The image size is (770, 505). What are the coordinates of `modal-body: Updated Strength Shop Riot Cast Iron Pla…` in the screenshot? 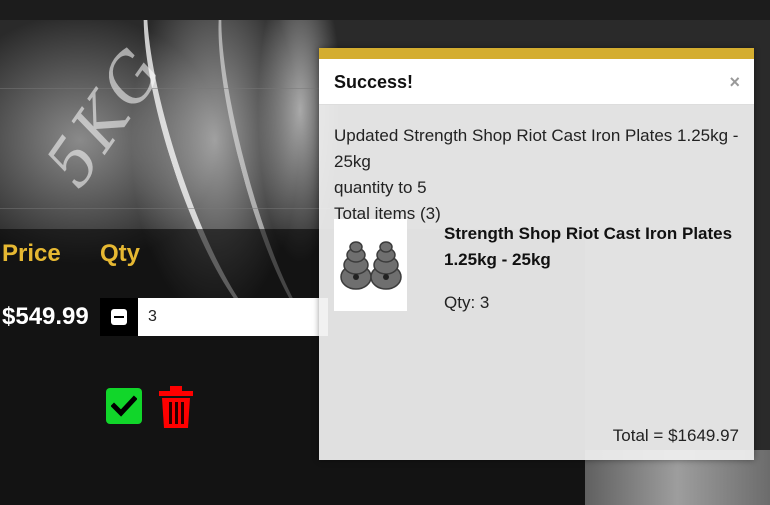 It's located at (536, 166).